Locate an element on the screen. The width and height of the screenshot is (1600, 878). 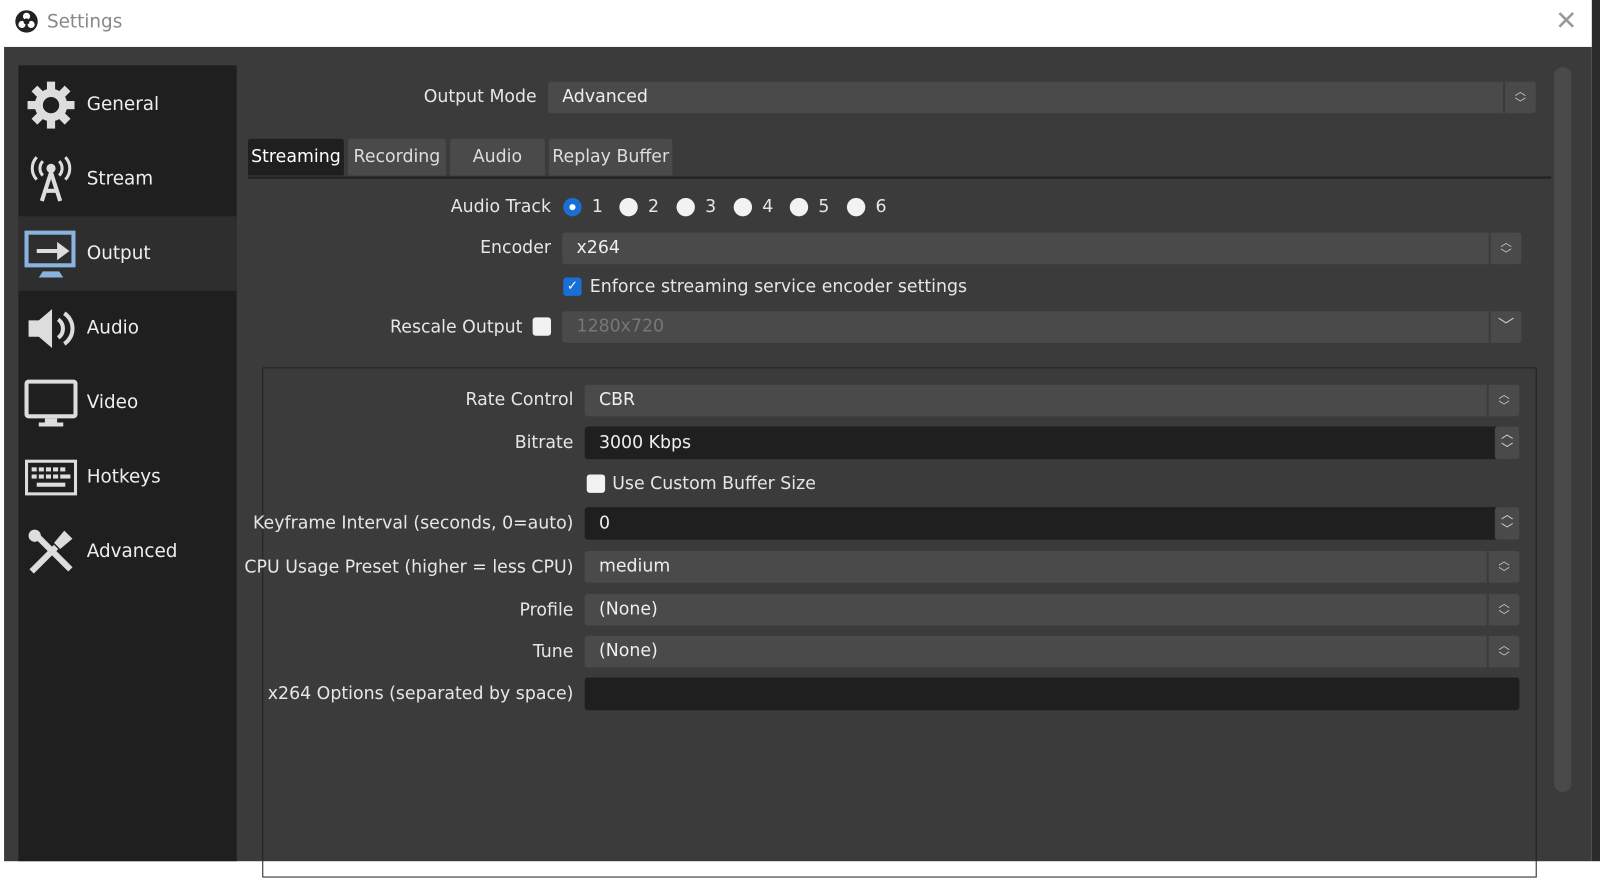
sidebar-item-audio: Audio is located at coordinates (127, 328).